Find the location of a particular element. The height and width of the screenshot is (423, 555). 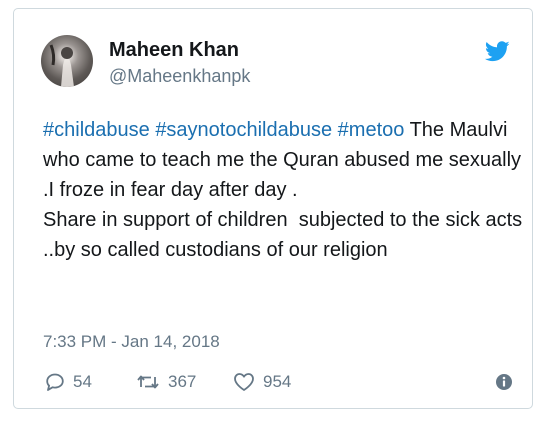

twitter-bird-icon is located at coordinates (497, 51).